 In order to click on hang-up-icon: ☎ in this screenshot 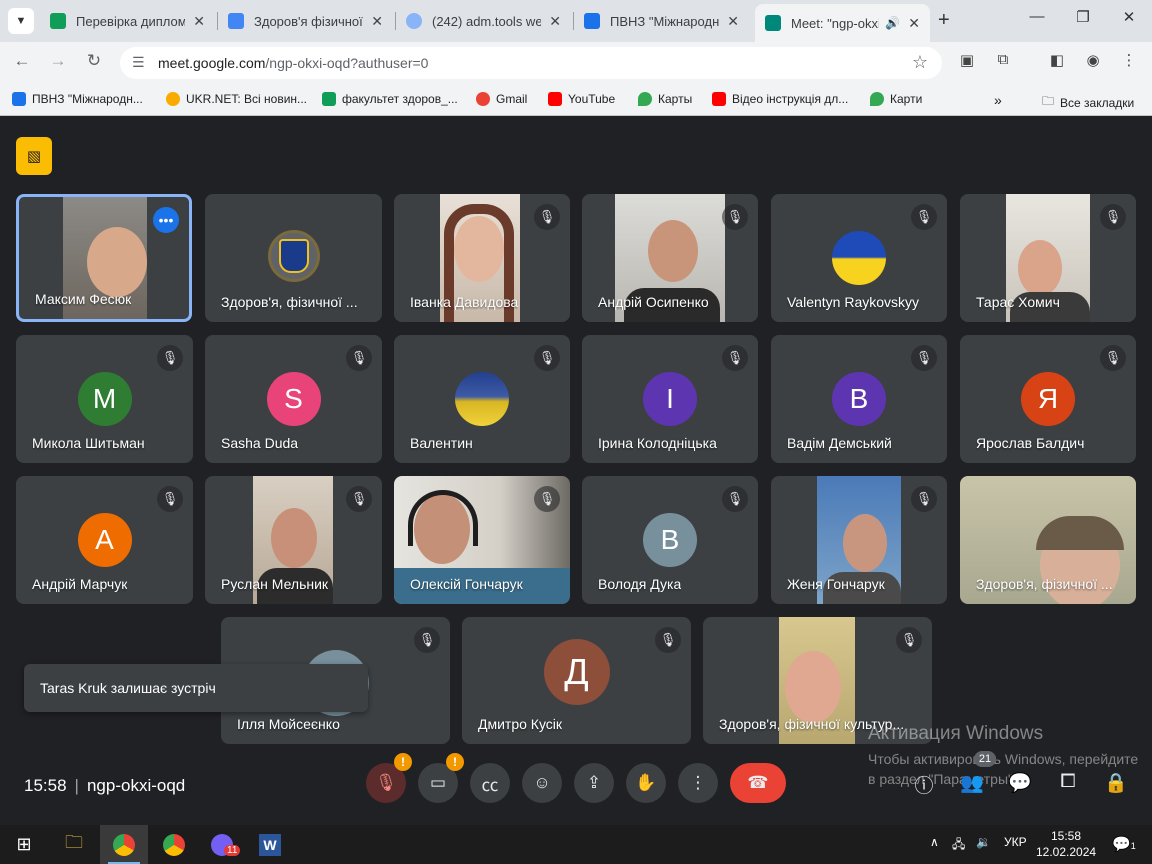, I will do `click(758, 782)`.